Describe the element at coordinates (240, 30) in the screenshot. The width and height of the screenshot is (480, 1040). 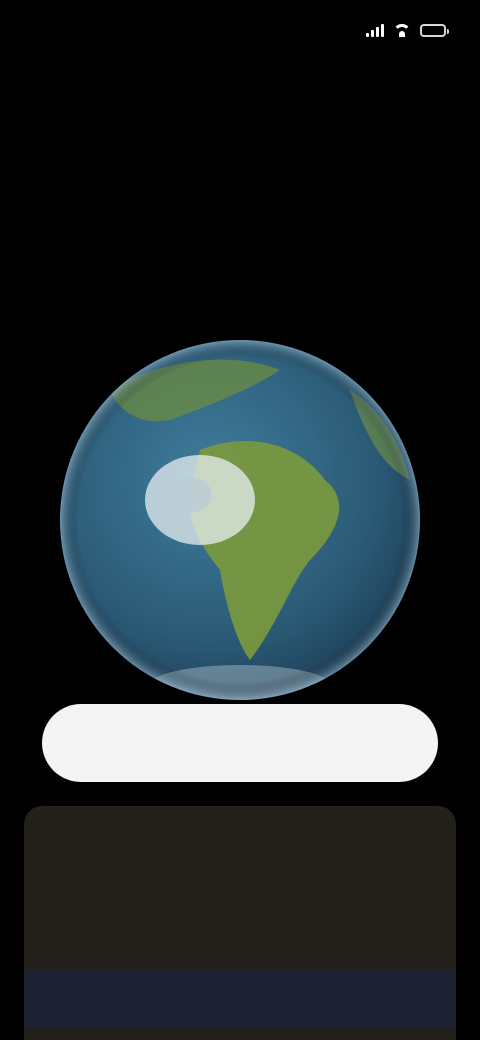
I see `status-bar` at that location.